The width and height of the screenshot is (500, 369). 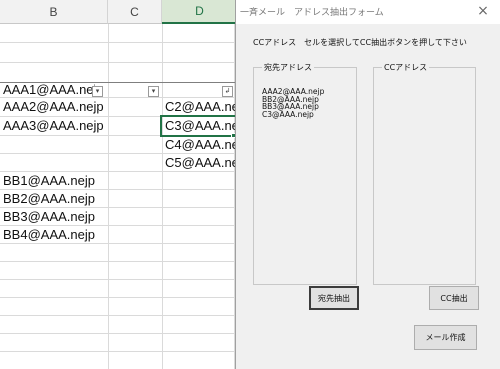 I want to click on cell-b: BB2@AAA.nejp, so click(x=55, y=199).